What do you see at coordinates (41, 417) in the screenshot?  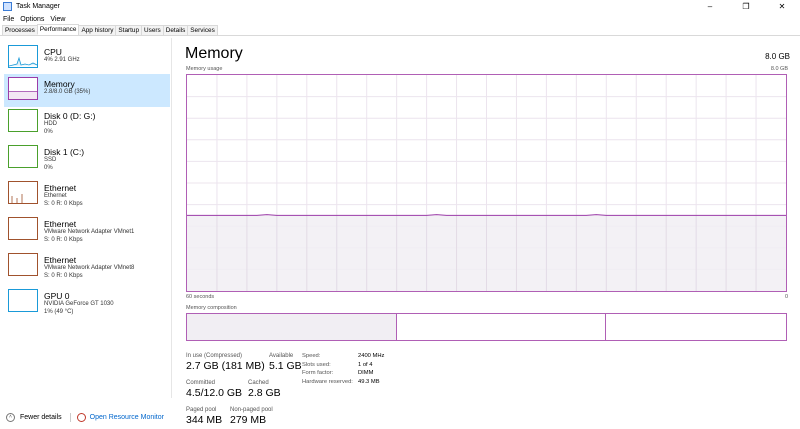 I see `fewer-details-button: Fewer details` at bounding box center [41, 417].